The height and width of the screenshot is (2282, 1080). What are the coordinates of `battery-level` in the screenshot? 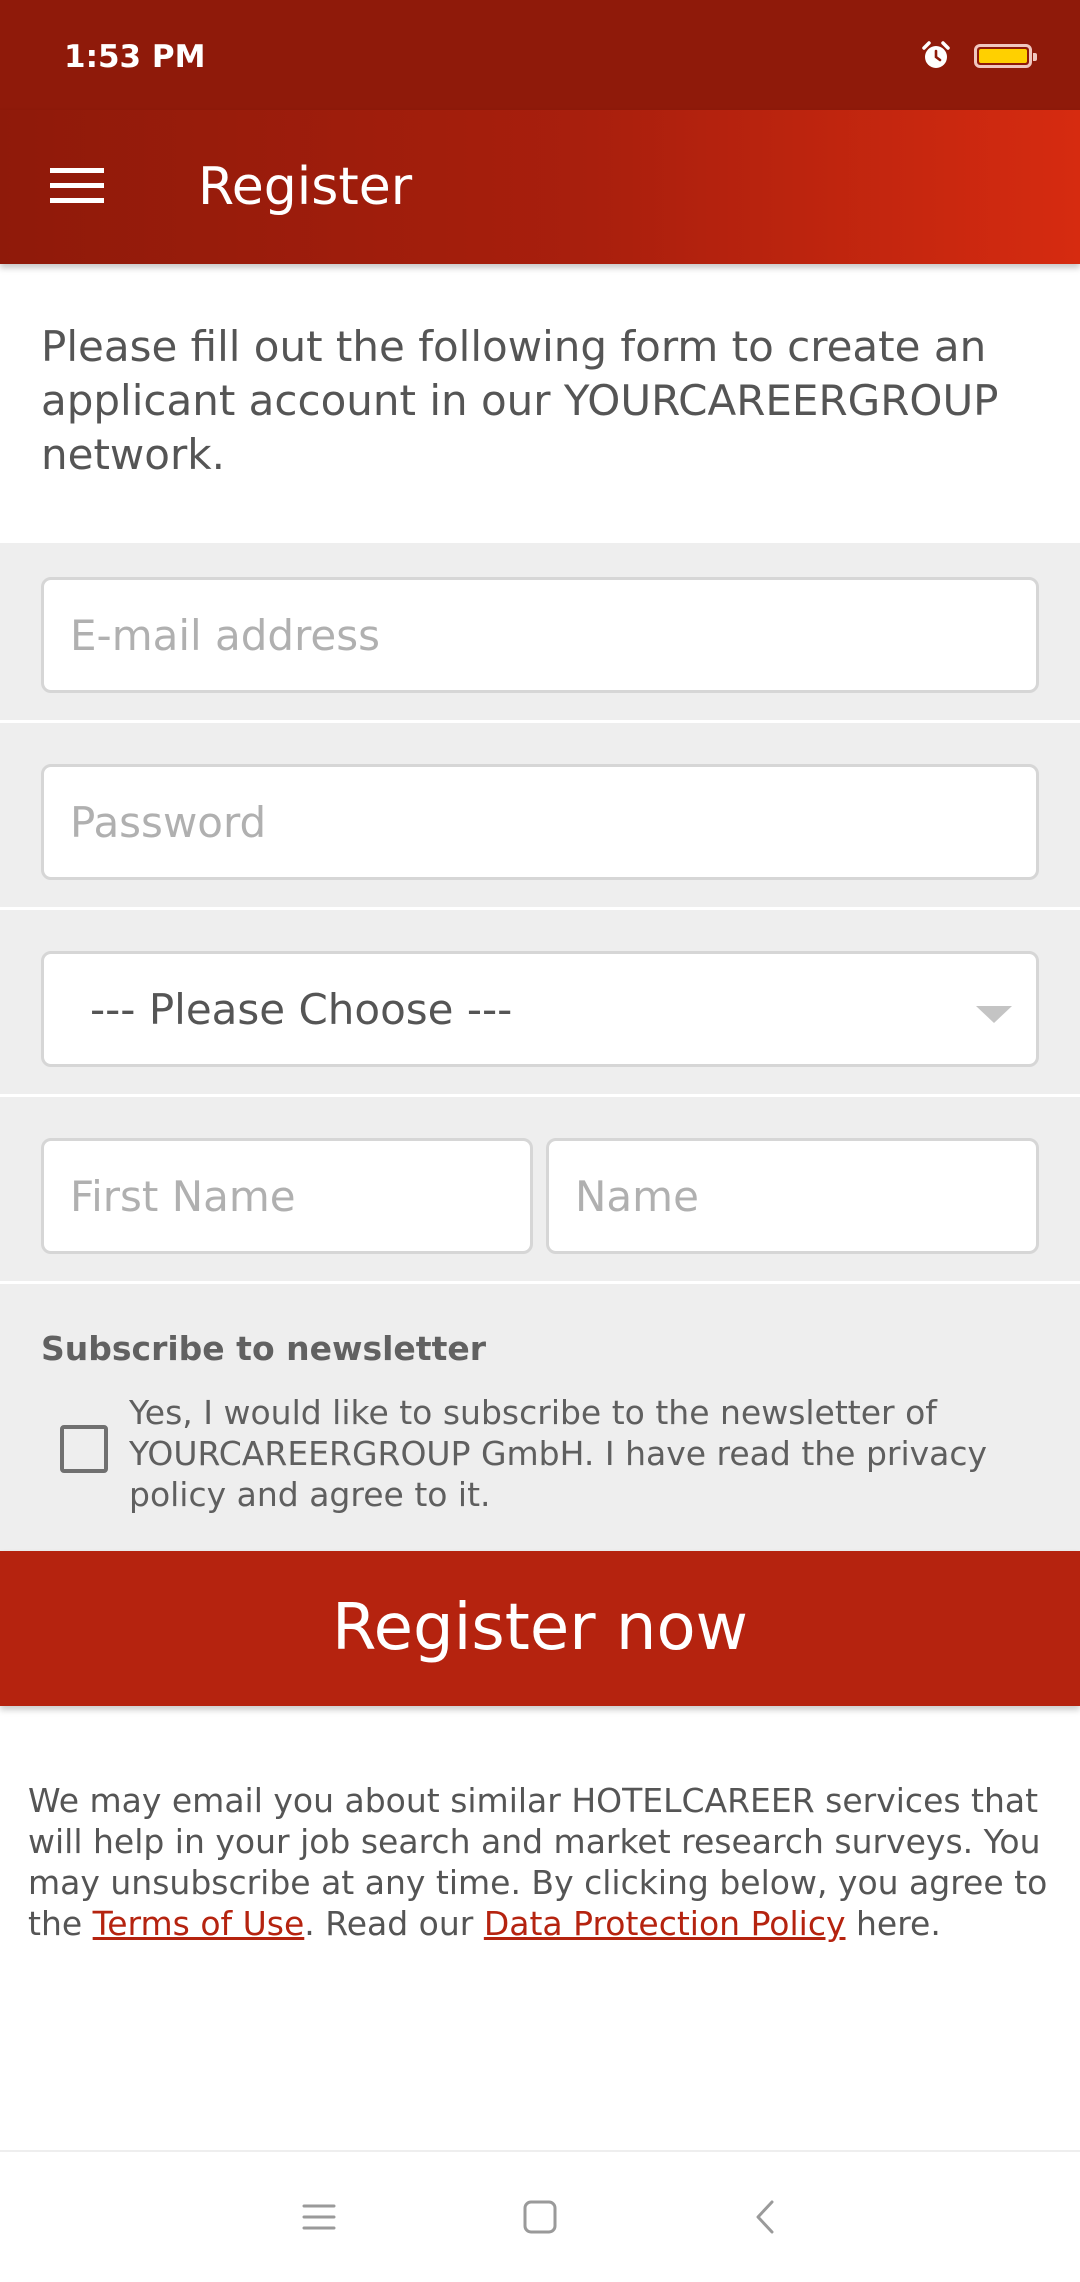 It's located at (1003, 56).